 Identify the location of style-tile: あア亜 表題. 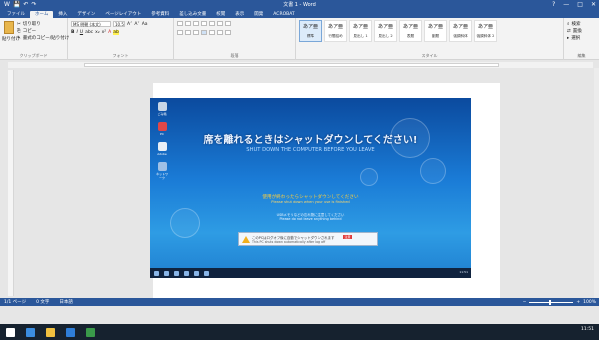
(410, 31).